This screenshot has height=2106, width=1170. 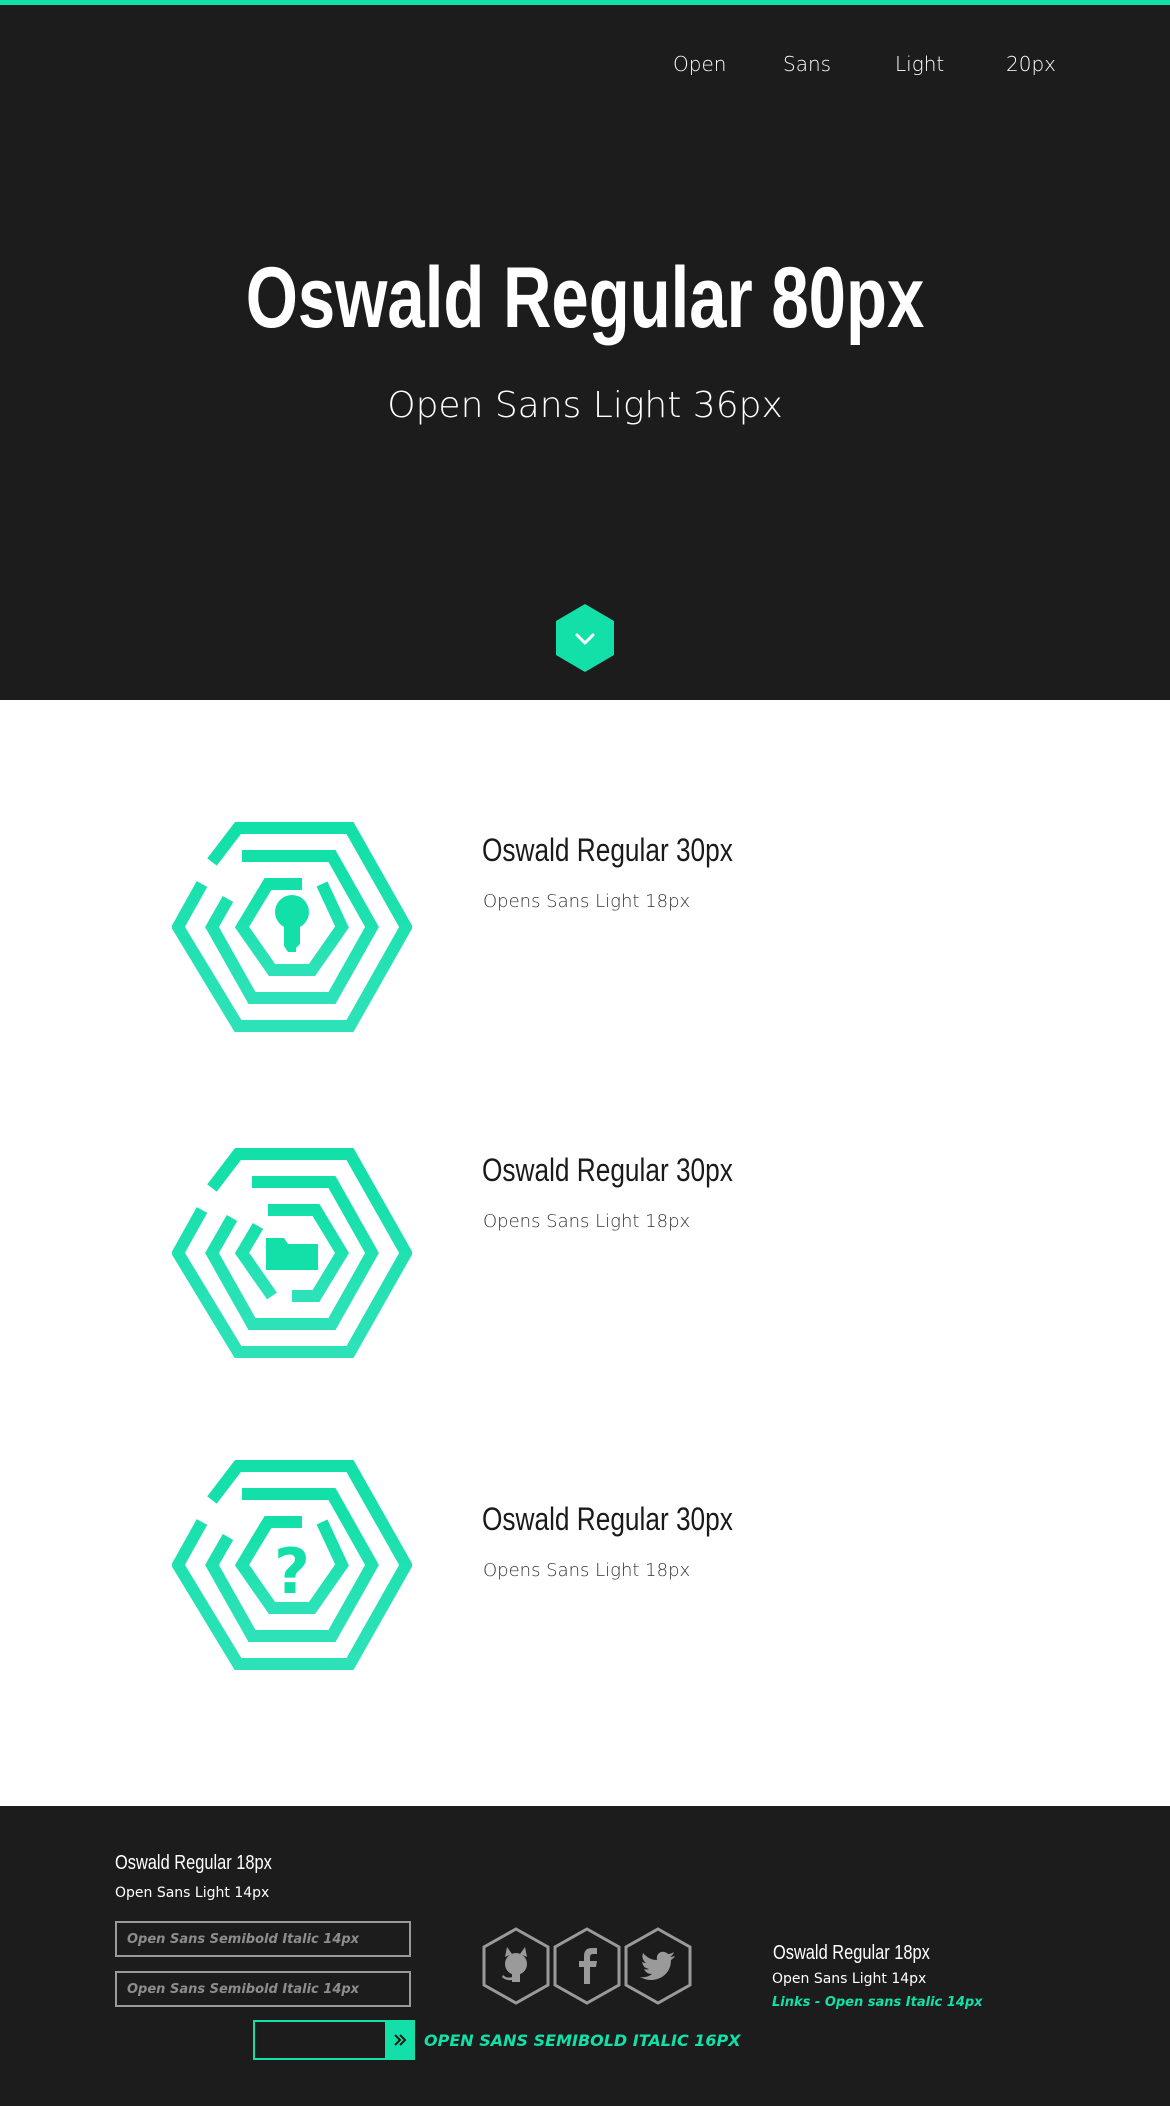 What do you see at coordinates (919, 64) in the screenshot?
I see `nav-item-light: Light` at bounding box center [919, 64].